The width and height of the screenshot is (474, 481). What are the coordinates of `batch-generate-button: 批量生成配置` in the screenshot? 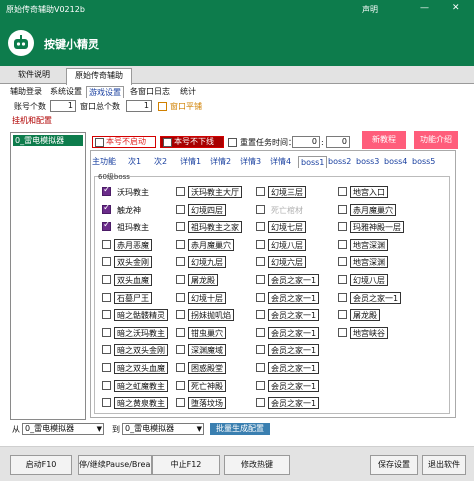 It's located at (240, 429).